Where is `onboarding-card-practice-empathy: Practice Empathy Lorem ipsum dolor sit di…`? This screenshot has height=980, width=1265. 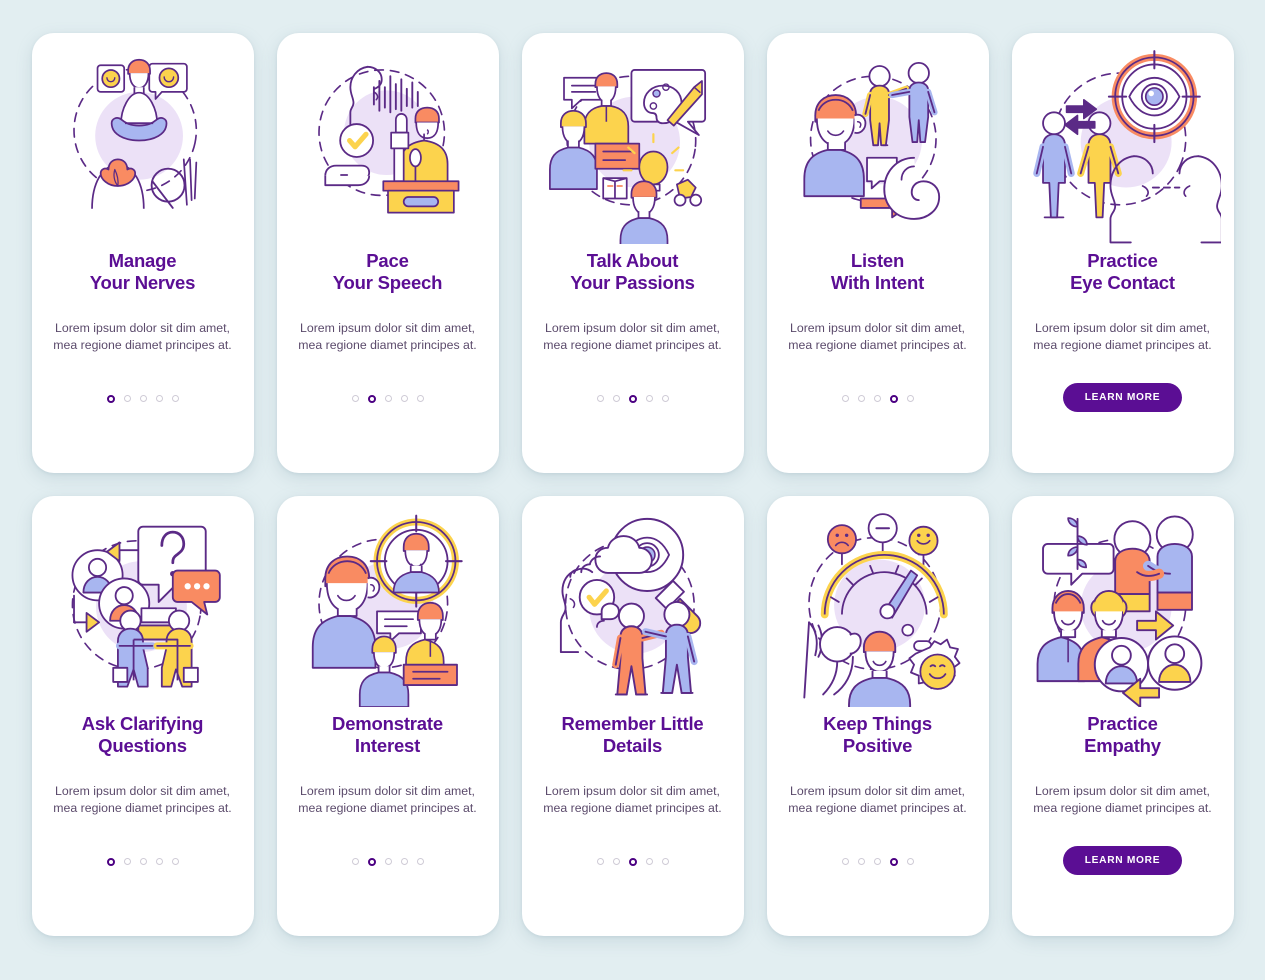
onboarding-card-practice-empathy: Practice Empathy Lorem ipsum dolor sit di… is located at coordinates (1122, 716).